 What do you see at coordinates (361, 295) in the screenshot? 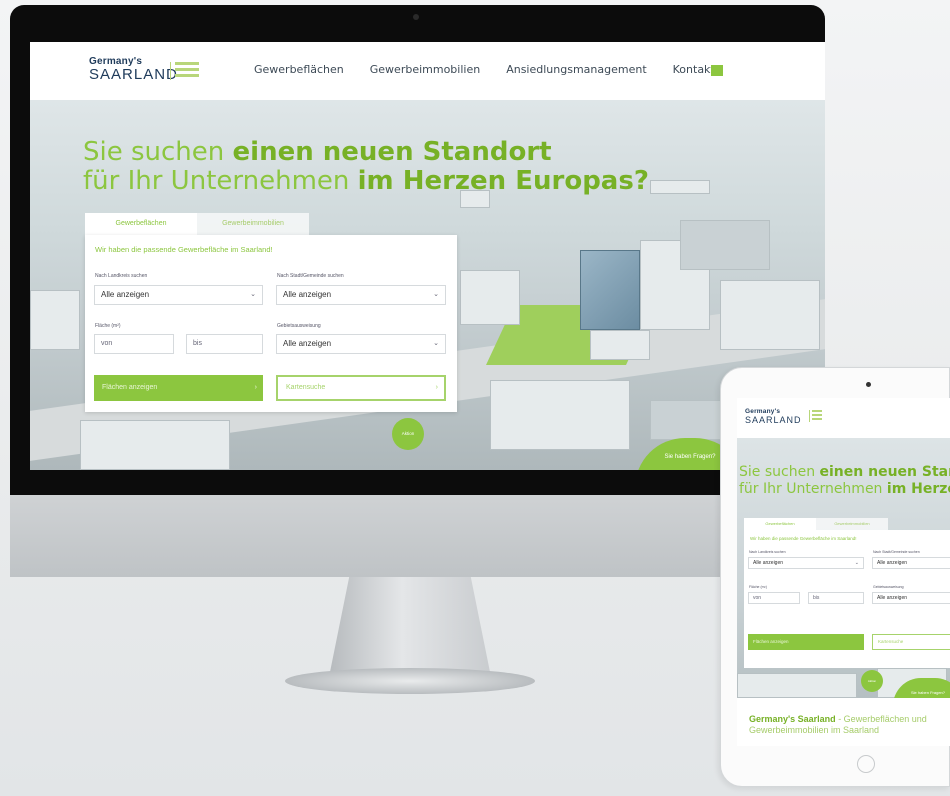
I see `gemeinde-select: Alle anzeigen ⌄` at bounding box center [361, 295].